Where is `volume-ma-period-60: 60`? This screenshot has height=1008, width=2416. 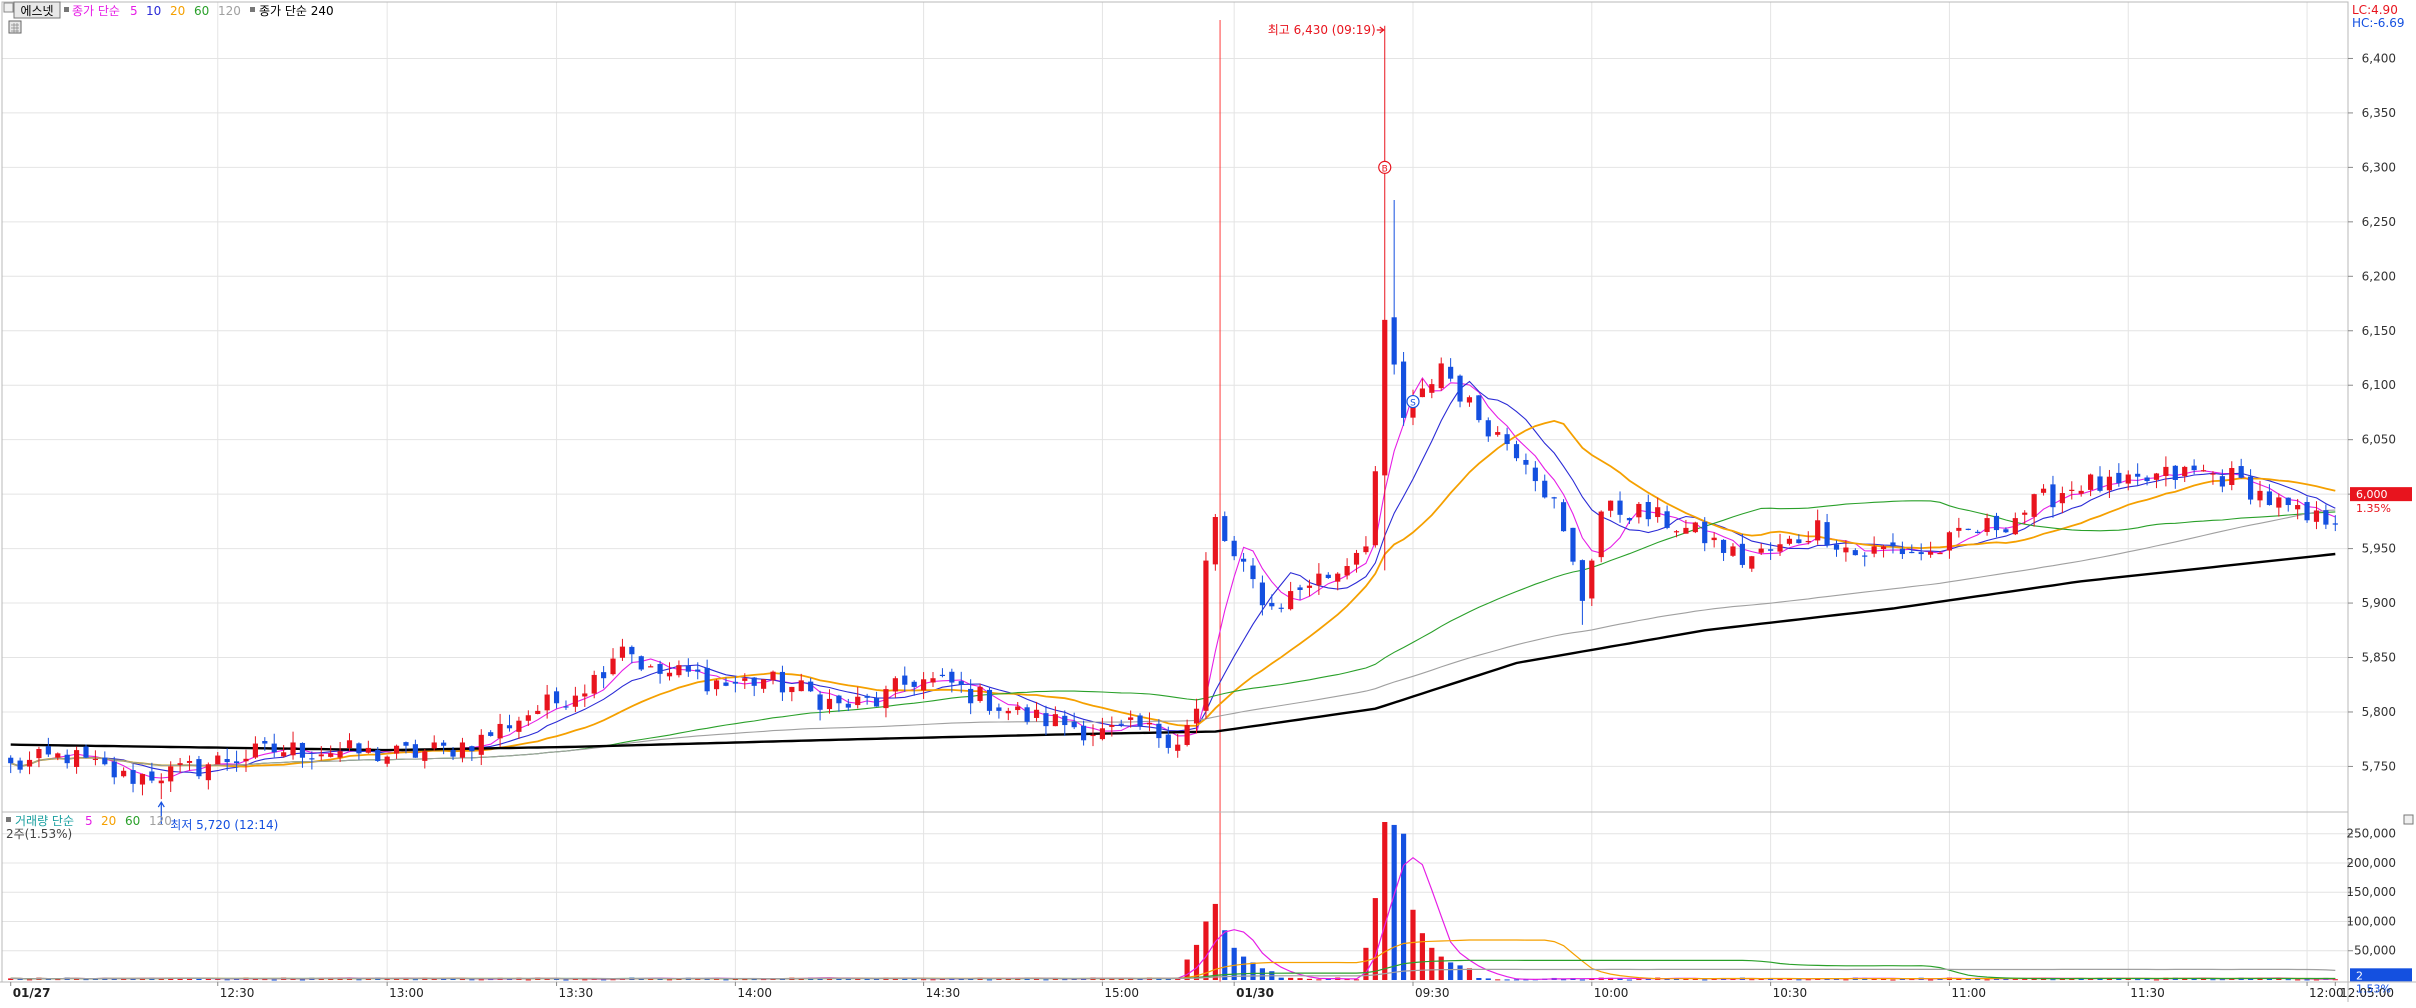
volume-ma-period-60: 60 is located at coordinates (132, 821).